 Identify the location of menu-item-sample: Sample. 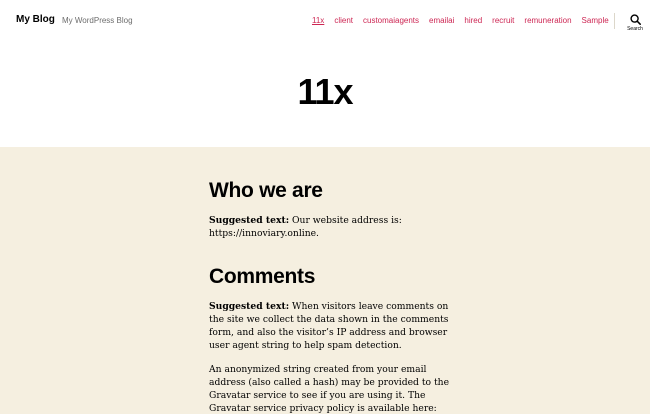
(595, 21).